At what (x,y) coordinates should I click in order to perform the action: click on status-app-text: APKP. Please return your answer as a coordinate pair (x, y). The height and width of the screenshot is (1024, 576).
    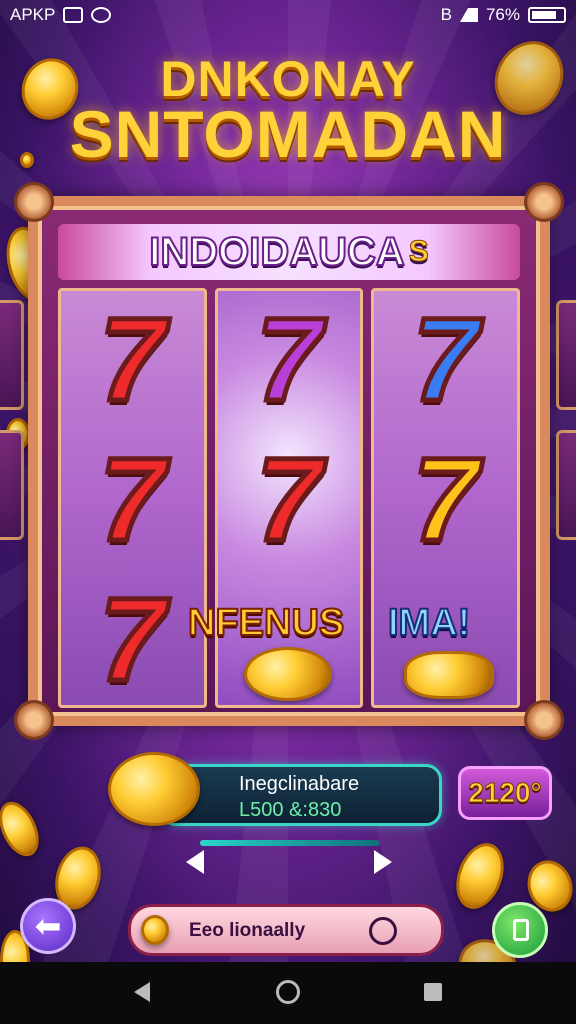
    Looking at the image, I should click on (33, 14).